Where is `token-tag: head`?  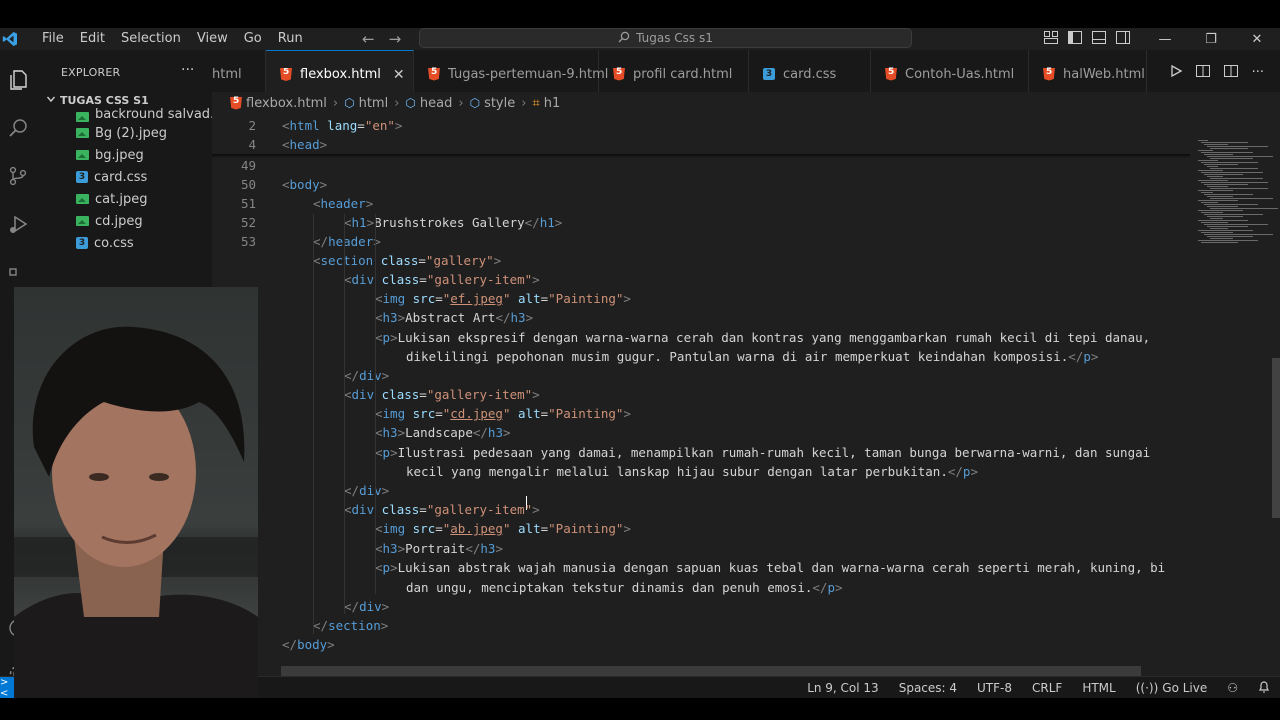 token-tag: head is located at coordinates (304, 144).